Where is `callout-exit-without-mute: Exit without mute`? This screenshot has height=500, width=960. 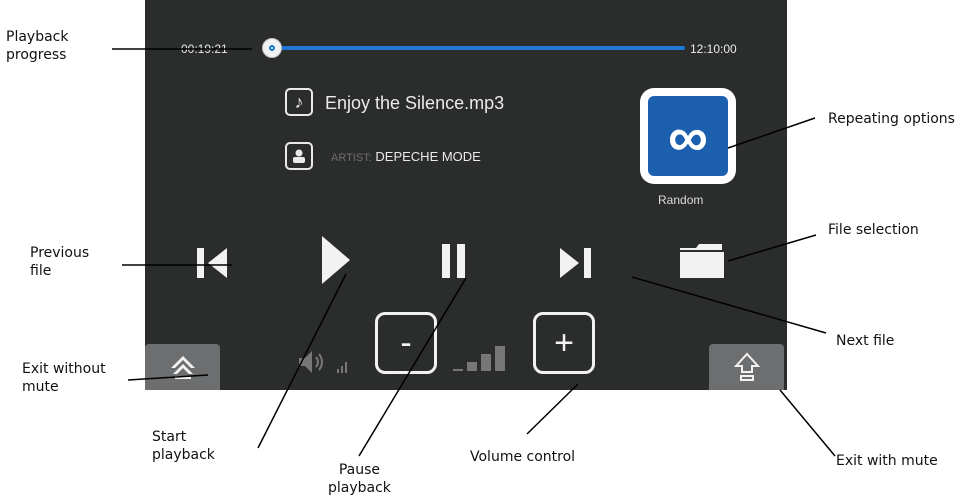
callout-exit-without-mute: Exit without mute is located at coordinates (64, 378).